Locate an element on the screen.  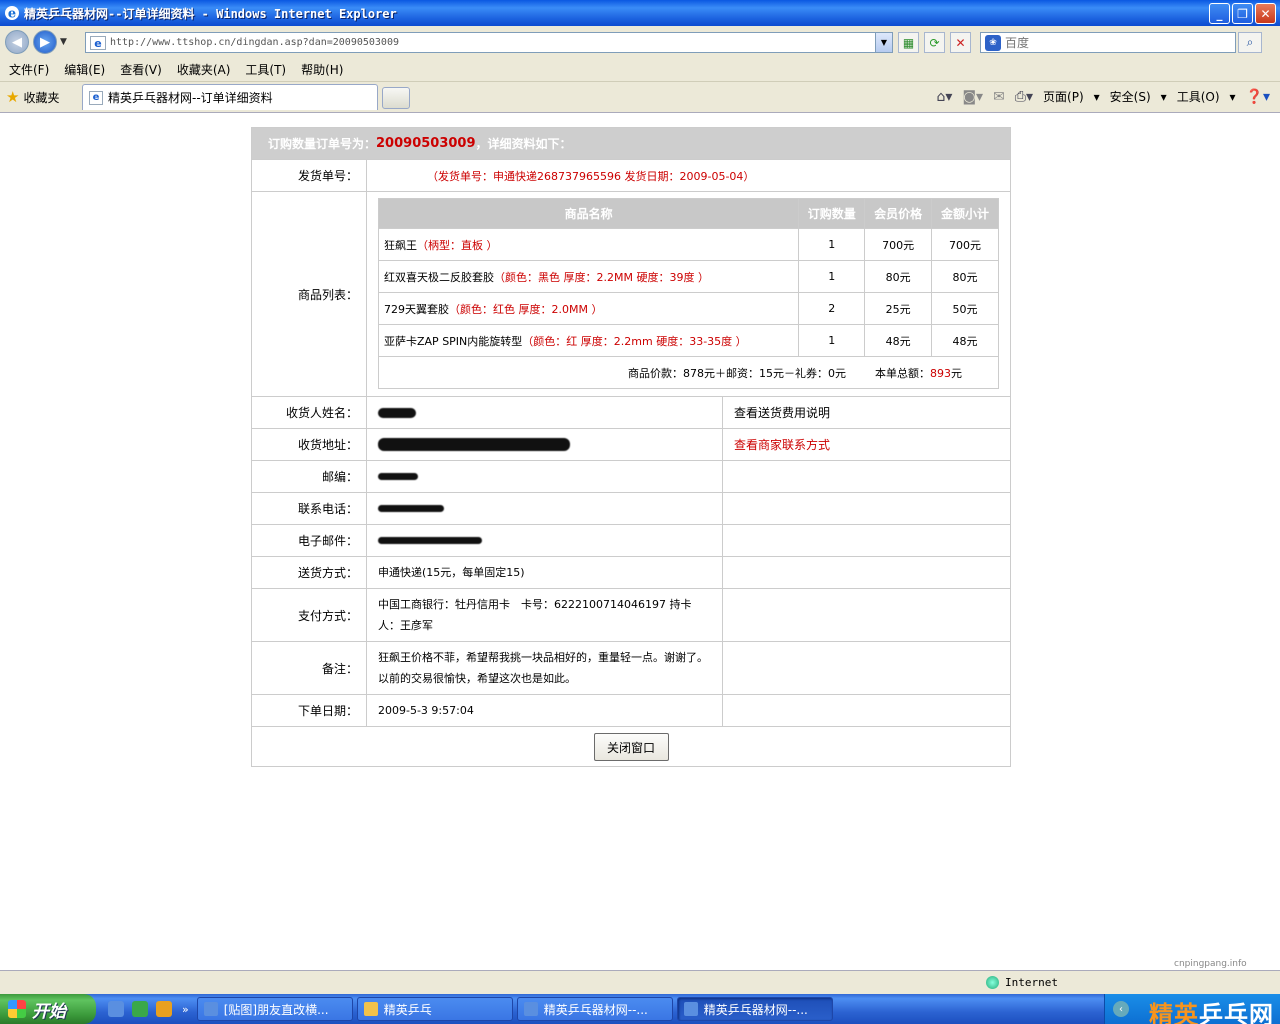
delivery-value: 申通快递(15元，每单固定15) is located at coordinates (545, 572).